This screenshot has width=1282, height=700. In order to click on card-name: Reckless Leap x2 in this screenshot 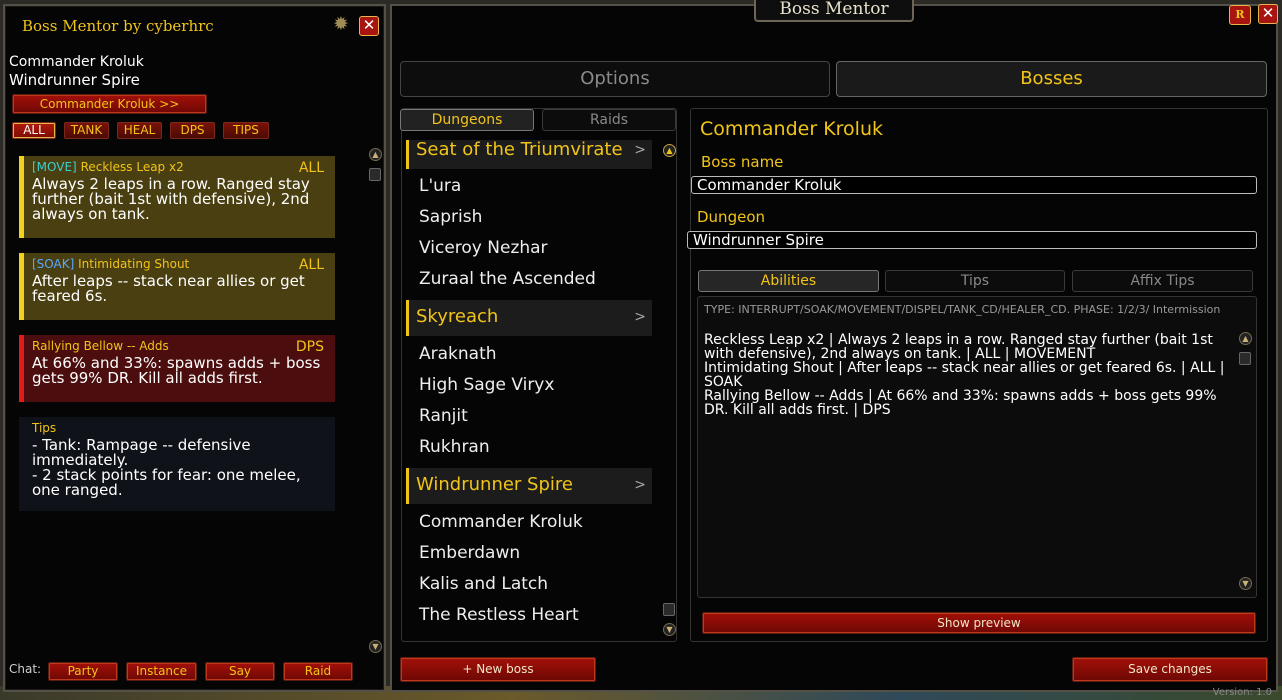, I will do `click(132, 167)`.